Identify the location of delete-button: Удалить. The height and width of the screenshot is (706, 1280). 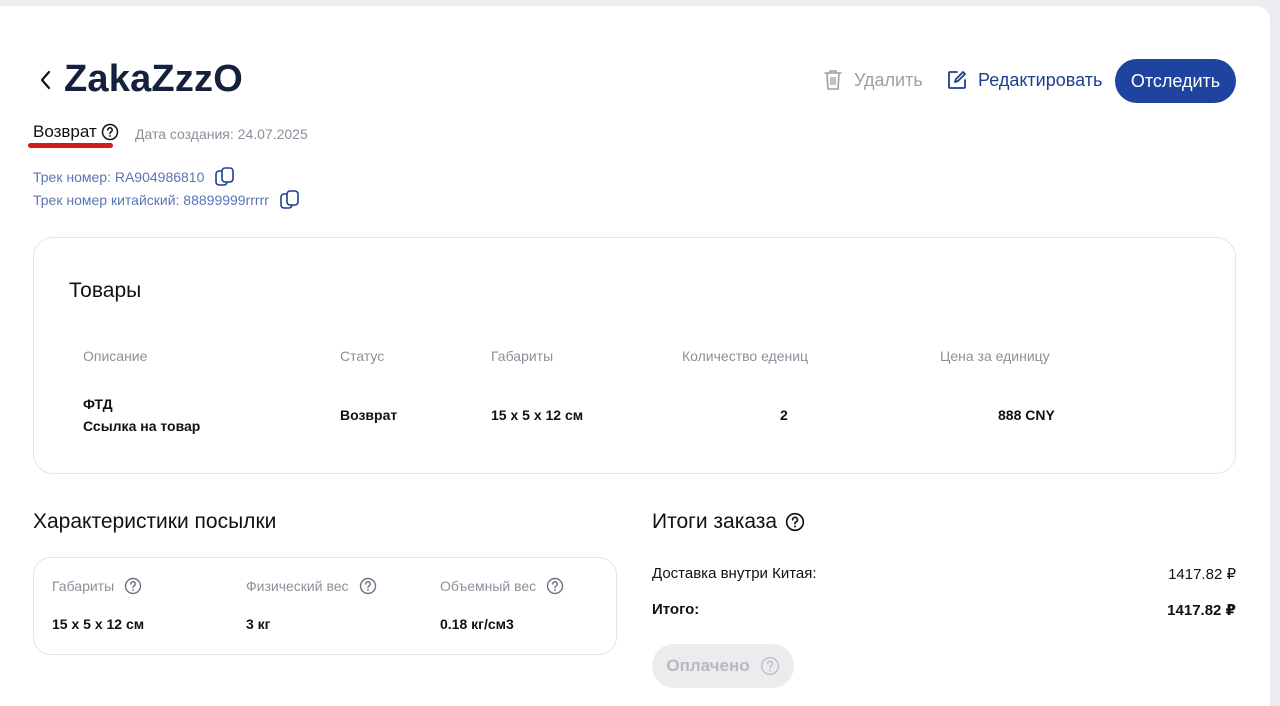
(872, 80).